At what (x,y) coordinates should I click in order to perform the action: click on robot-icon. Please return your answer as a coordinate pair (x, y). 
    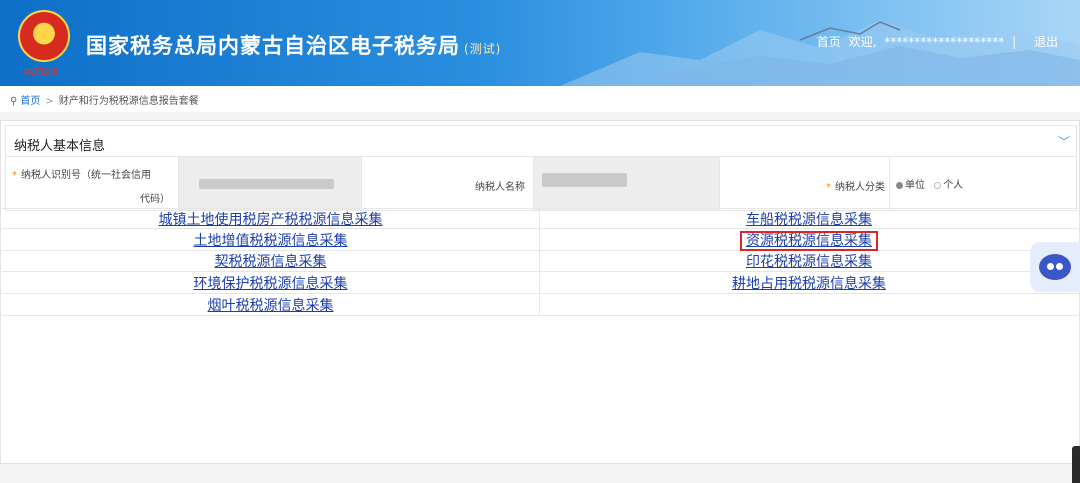
    Looking at the image, I should click on (1055, 267).